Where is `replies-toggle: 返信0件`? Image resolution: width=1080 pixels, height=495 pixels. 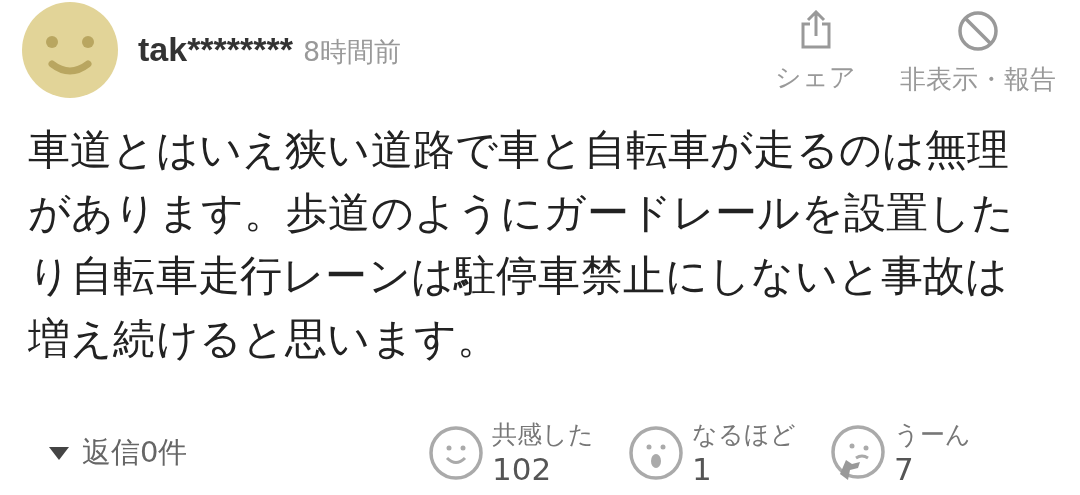
replies-toggle: 返信0件 is located at coordinates (238, 452).